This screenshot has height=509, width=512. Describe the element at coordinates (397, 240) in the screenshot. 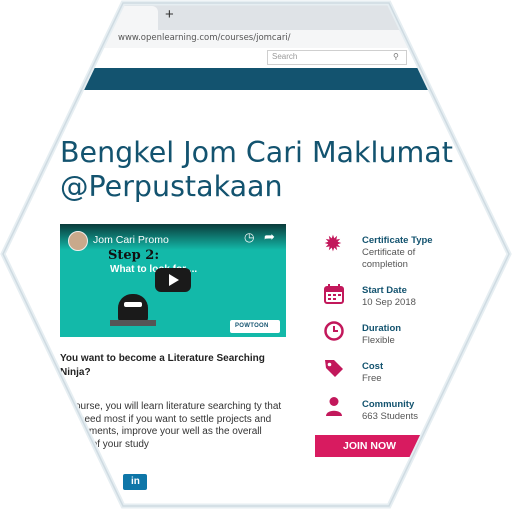

I see `fact-label-certificate: Certificate Type` at that location.